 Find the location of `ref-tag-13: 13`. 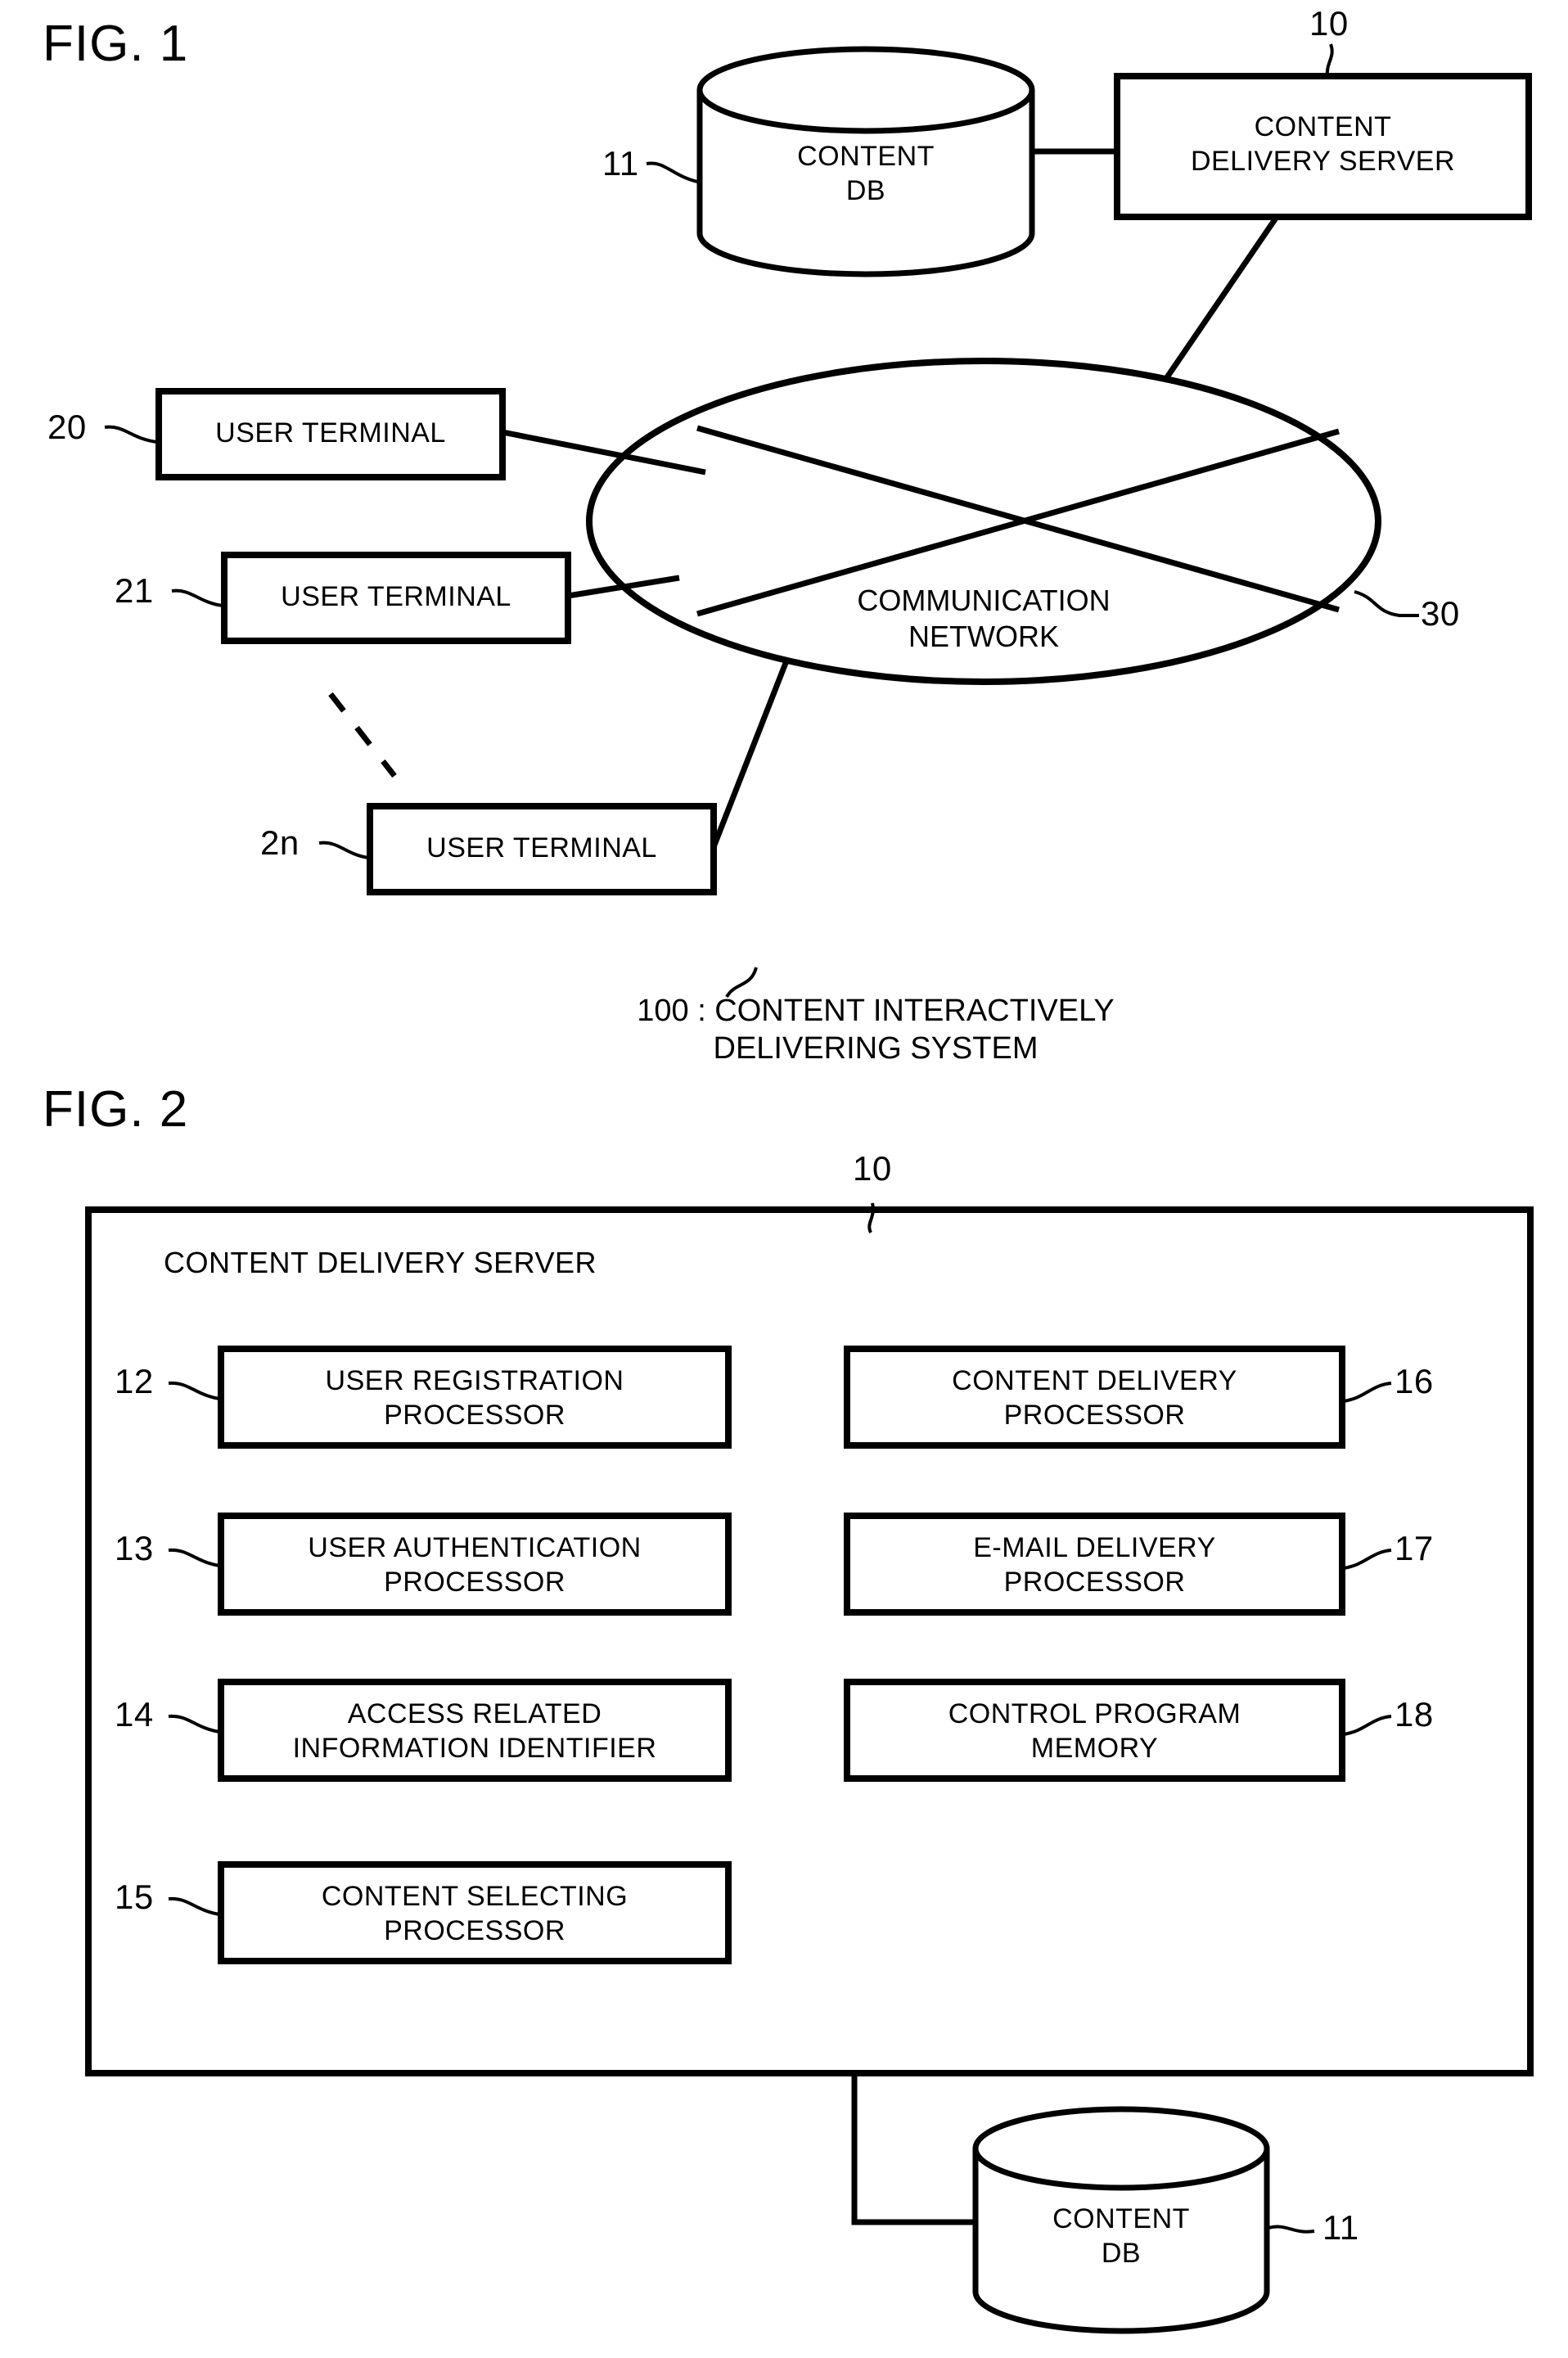

ref-tag-13: 13 is located at coordinates (134, 1548).